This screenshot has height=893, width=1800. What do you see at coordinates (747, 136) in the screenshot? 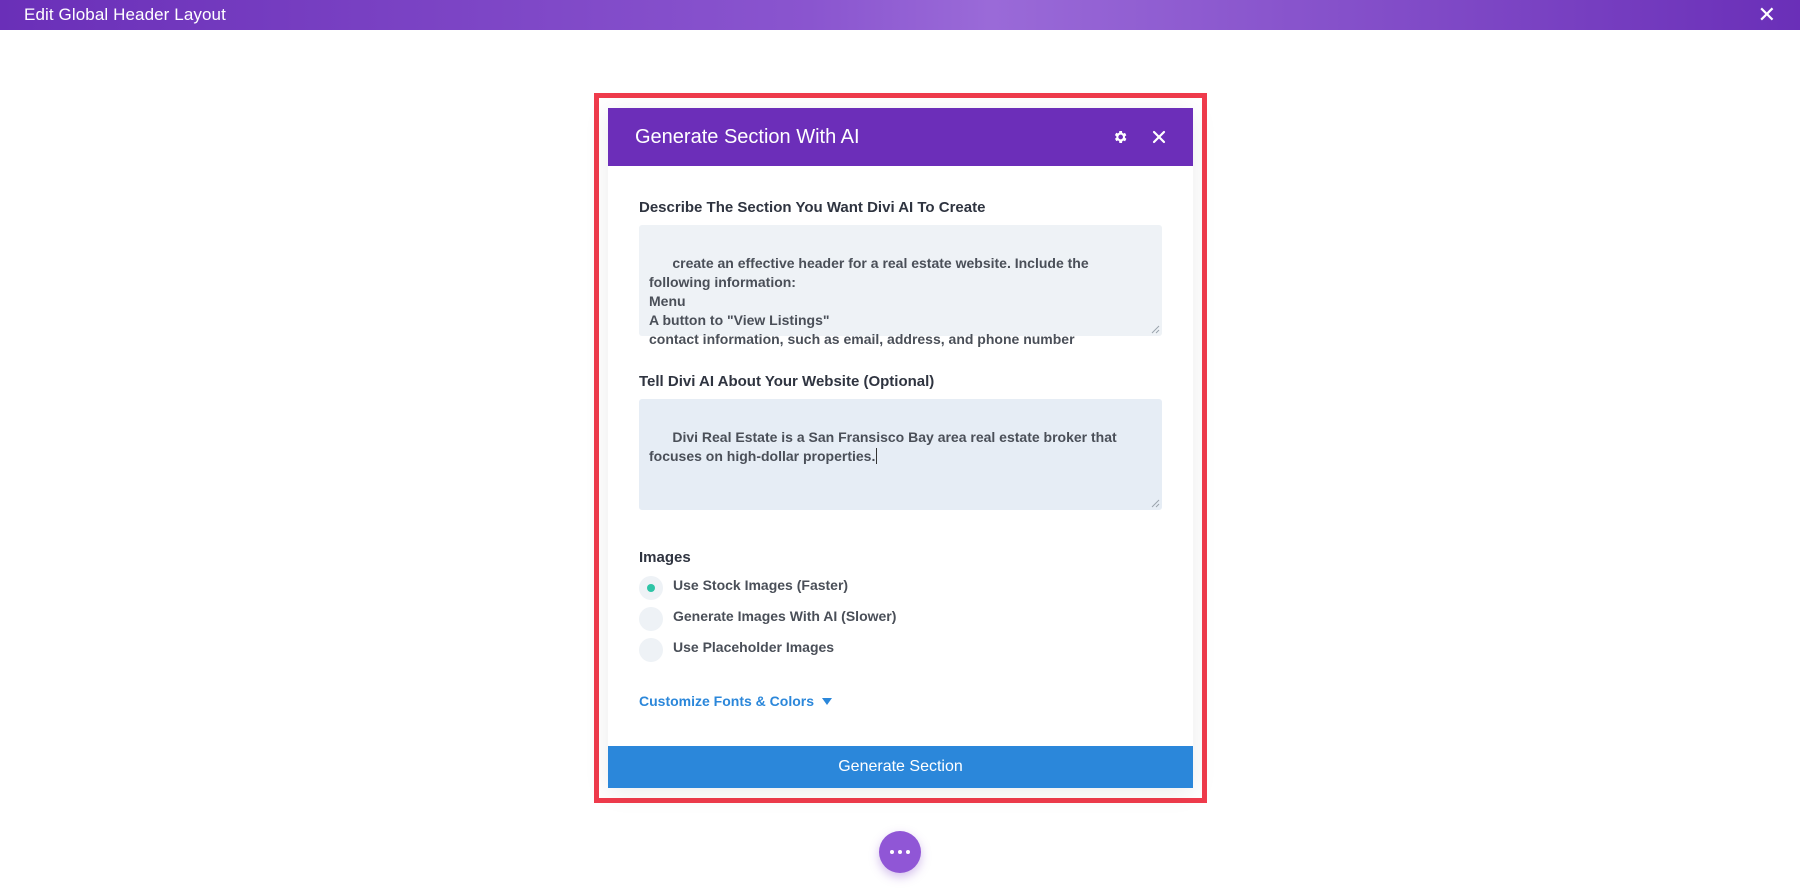
I see `modal-title: Generate Section With AI` at bounding box center [747, 136].